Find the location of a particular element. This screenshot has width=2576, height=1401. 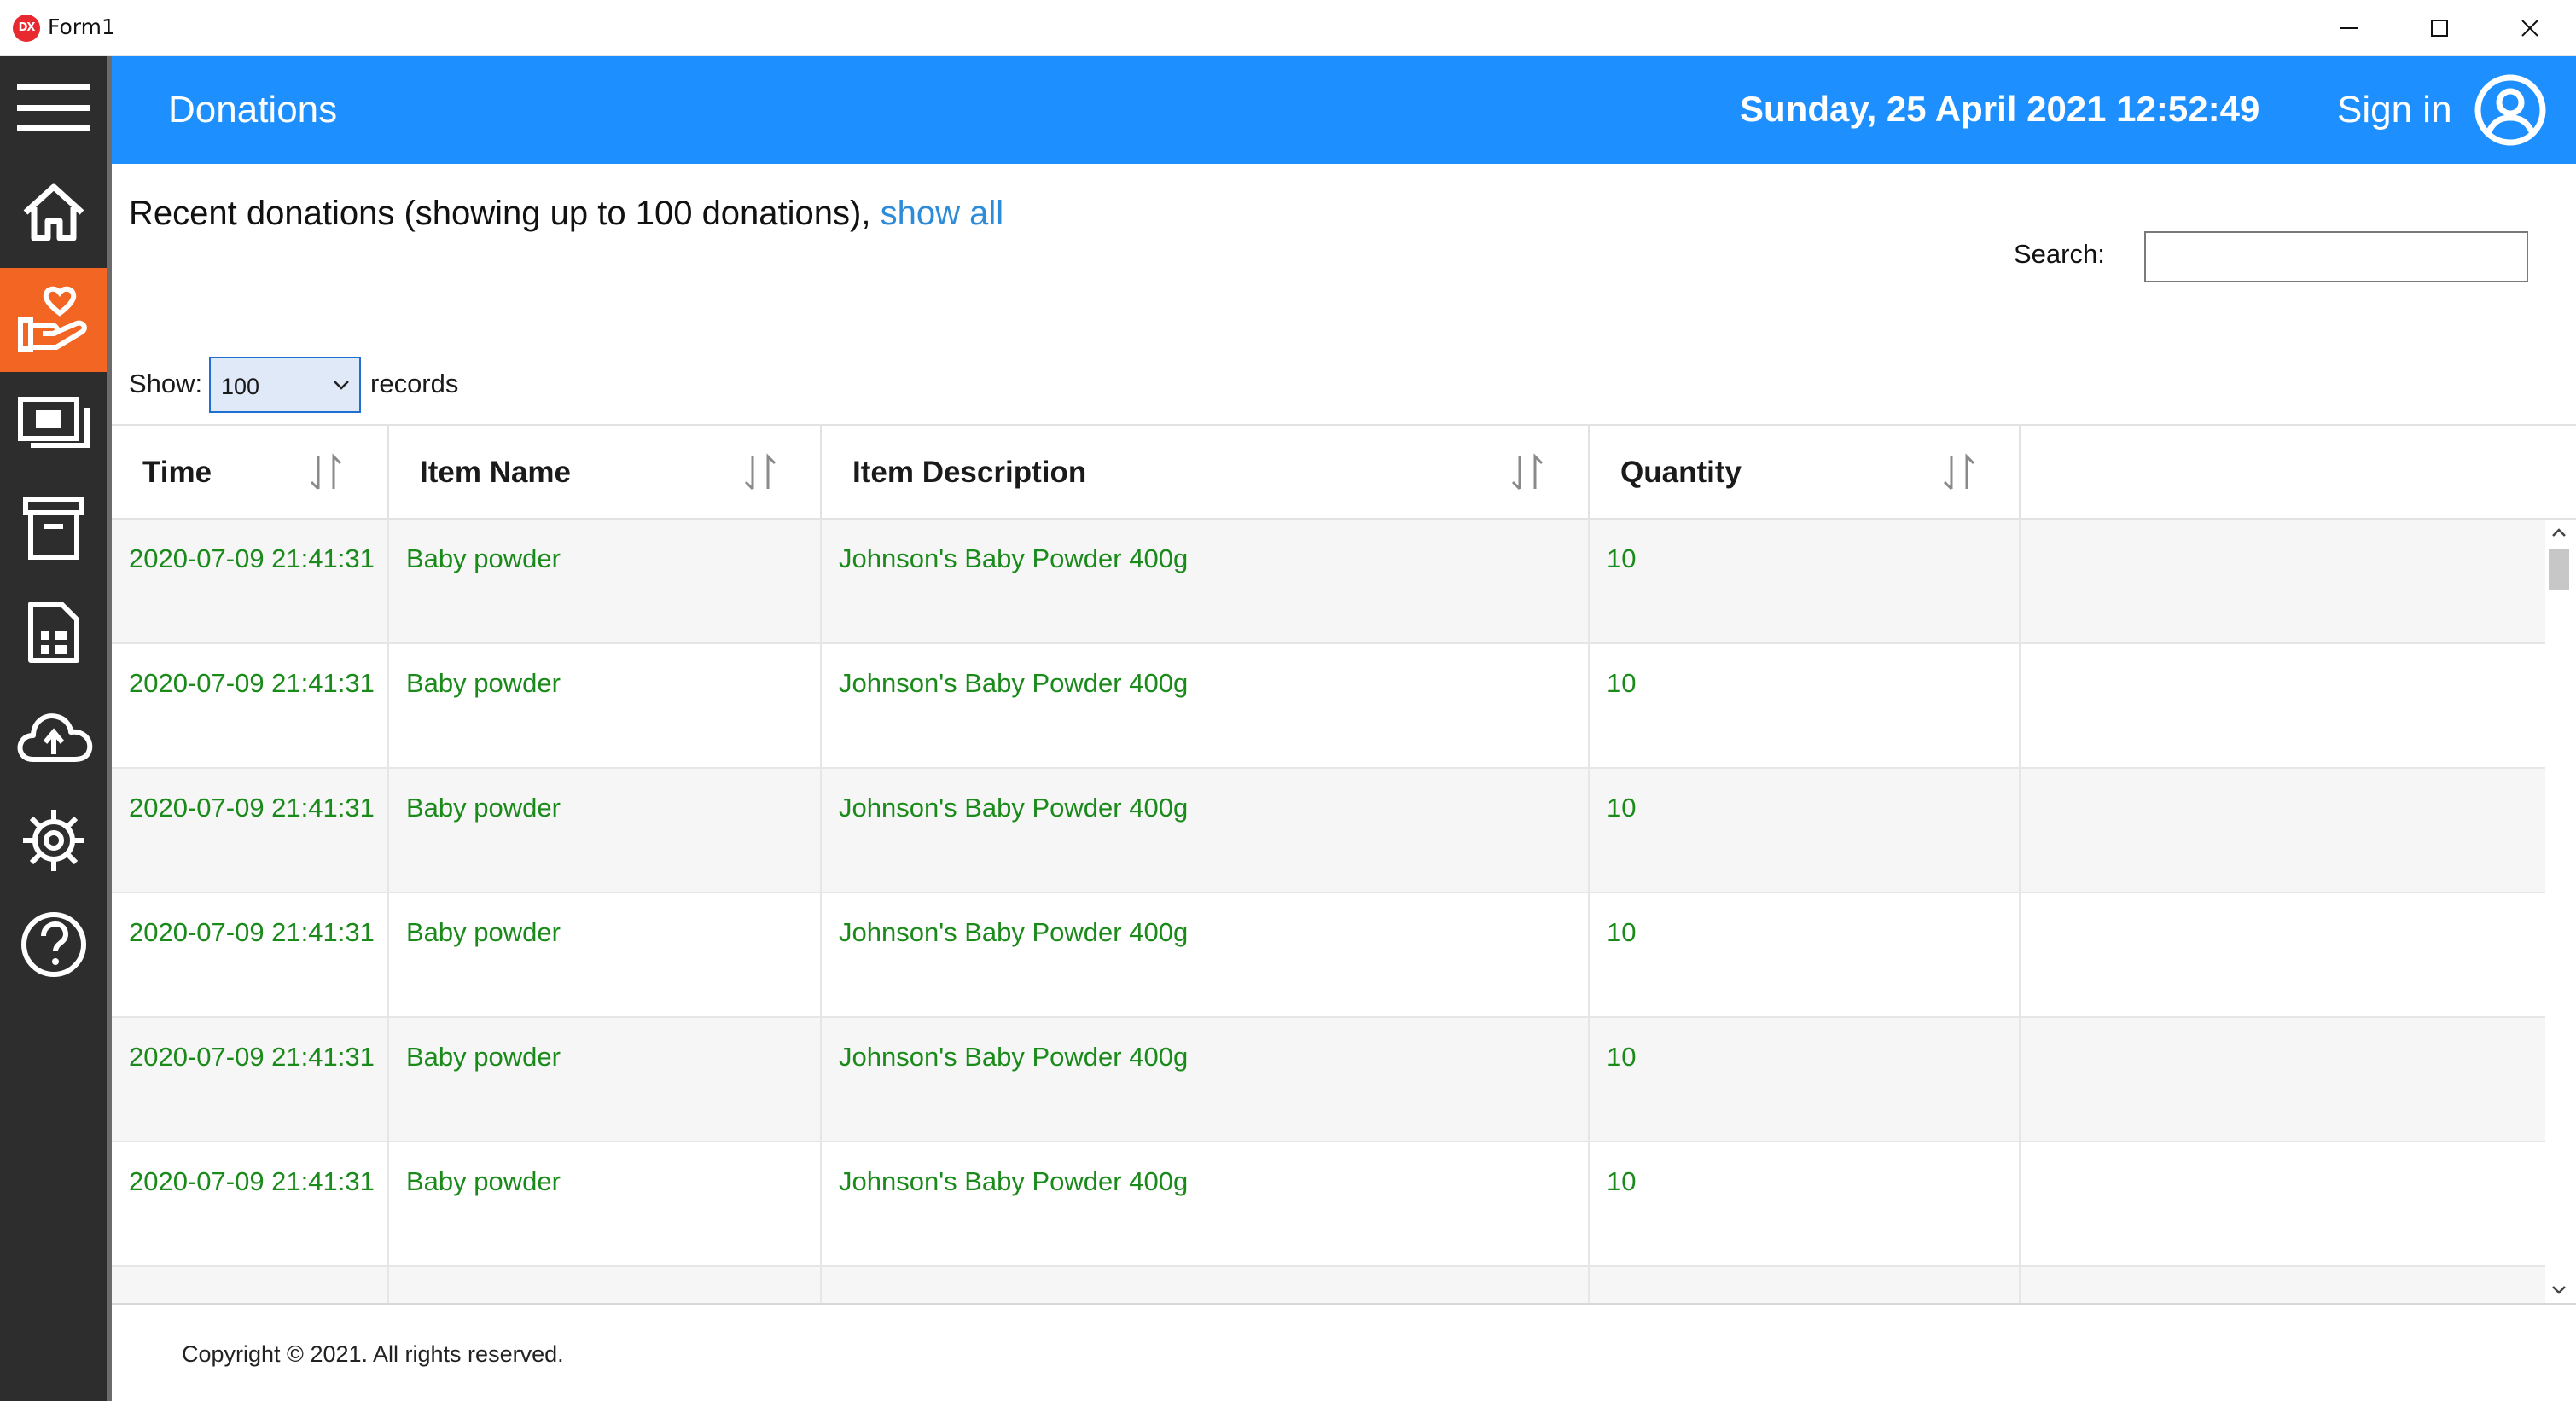

document-icon is located at coordinates (53, 632).